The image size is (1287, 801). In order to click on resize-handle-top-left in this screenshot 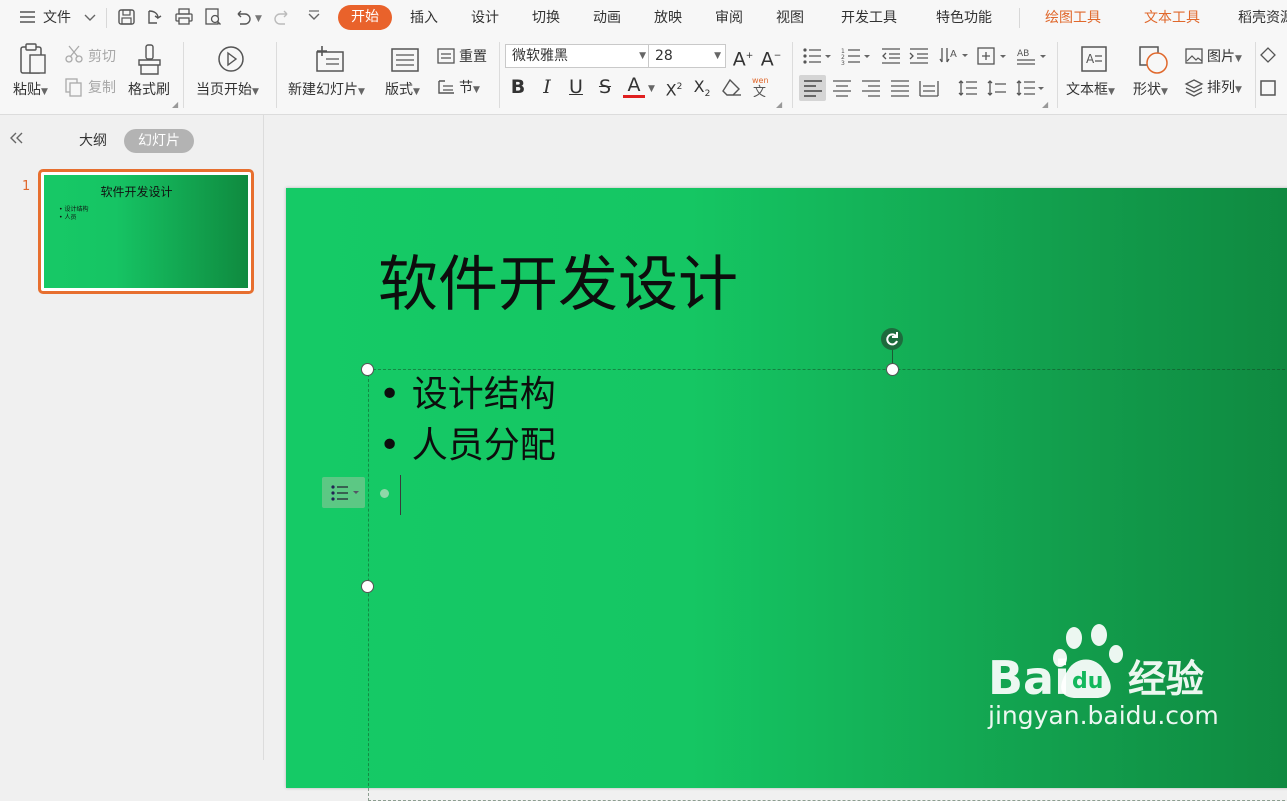, I will do `click(367, 369)`.